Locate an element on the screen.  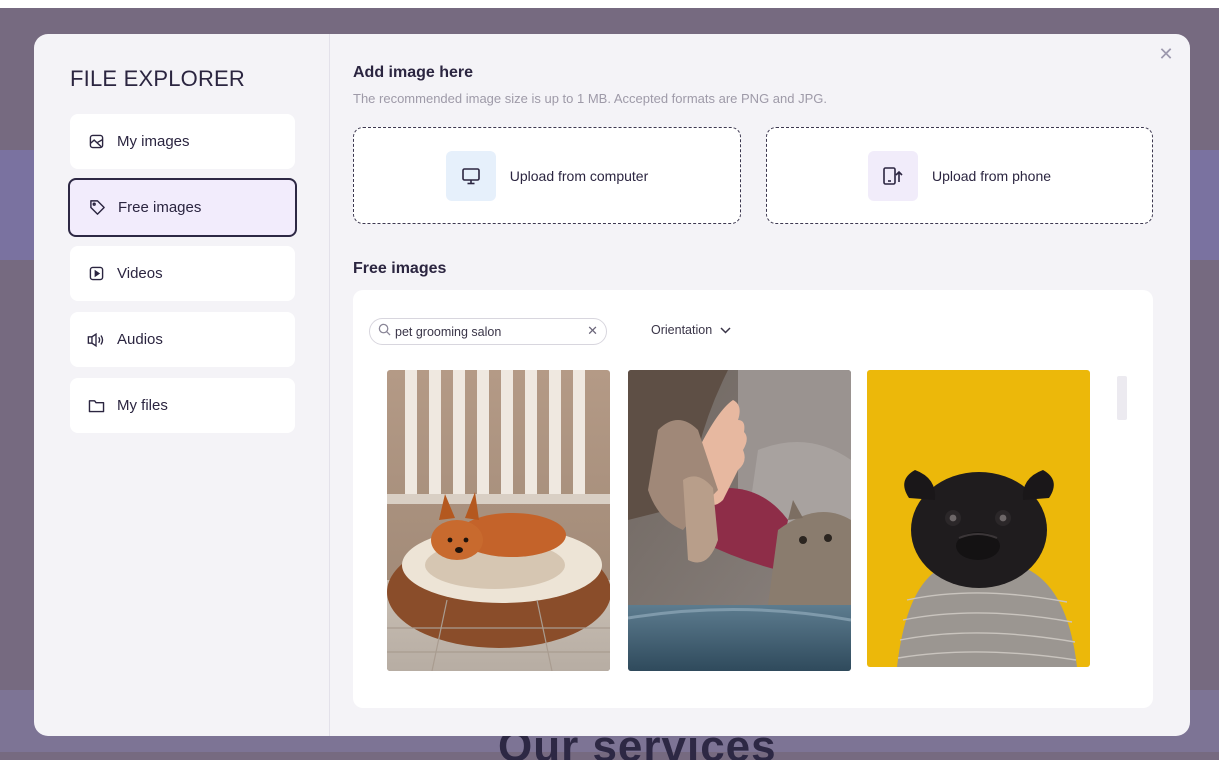
free-images-title: Free images is located at coordinates (400, 268).